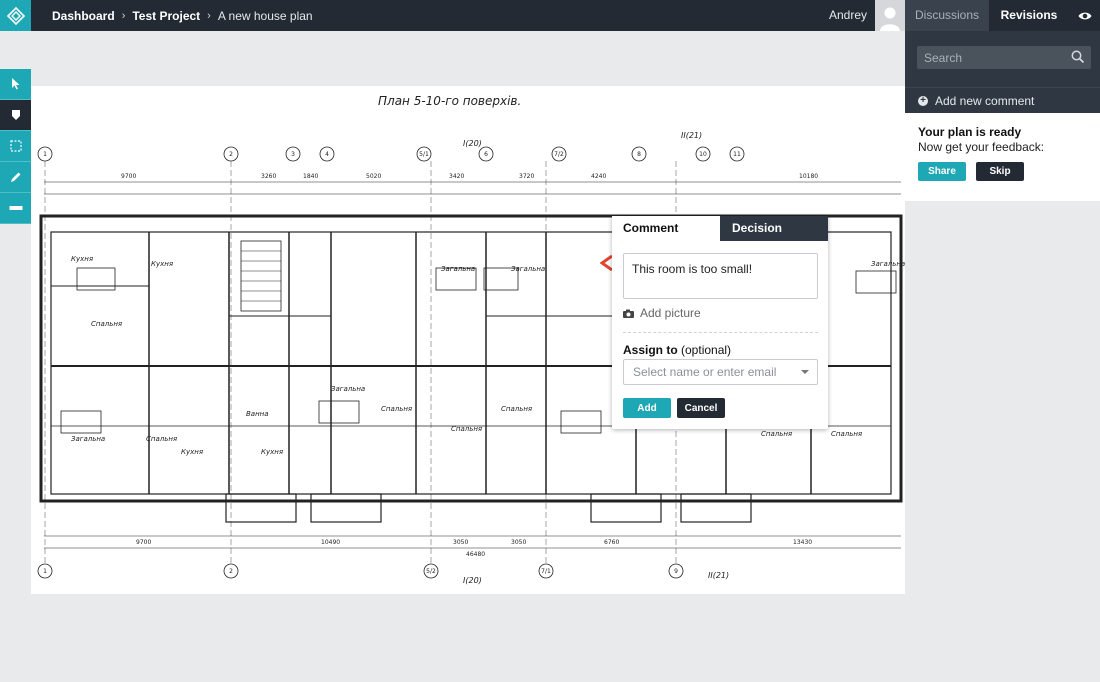  Describe the element at coordinates (475, 554) in the screenshot. I see `svg-text: 46480` at that location.